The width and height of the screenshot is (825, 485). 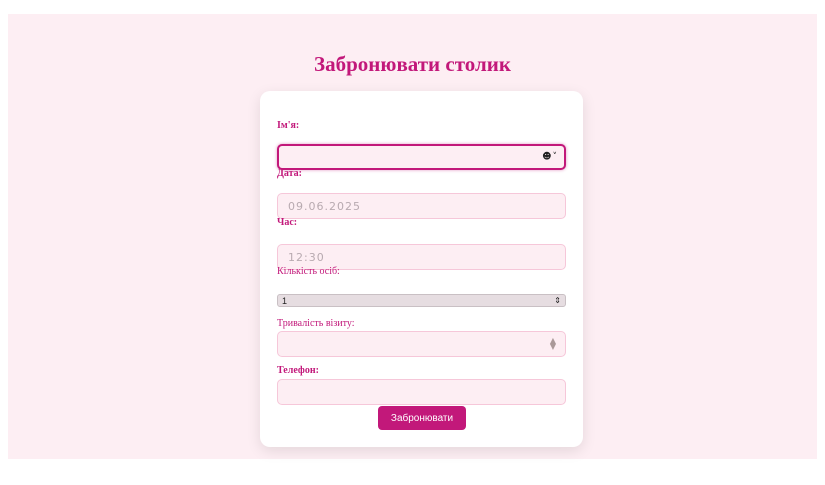 What do you see at coordinates (412, 64) in the screenshot?
I see `page-title: Забронювати столик` at bounding box center [412, 64].